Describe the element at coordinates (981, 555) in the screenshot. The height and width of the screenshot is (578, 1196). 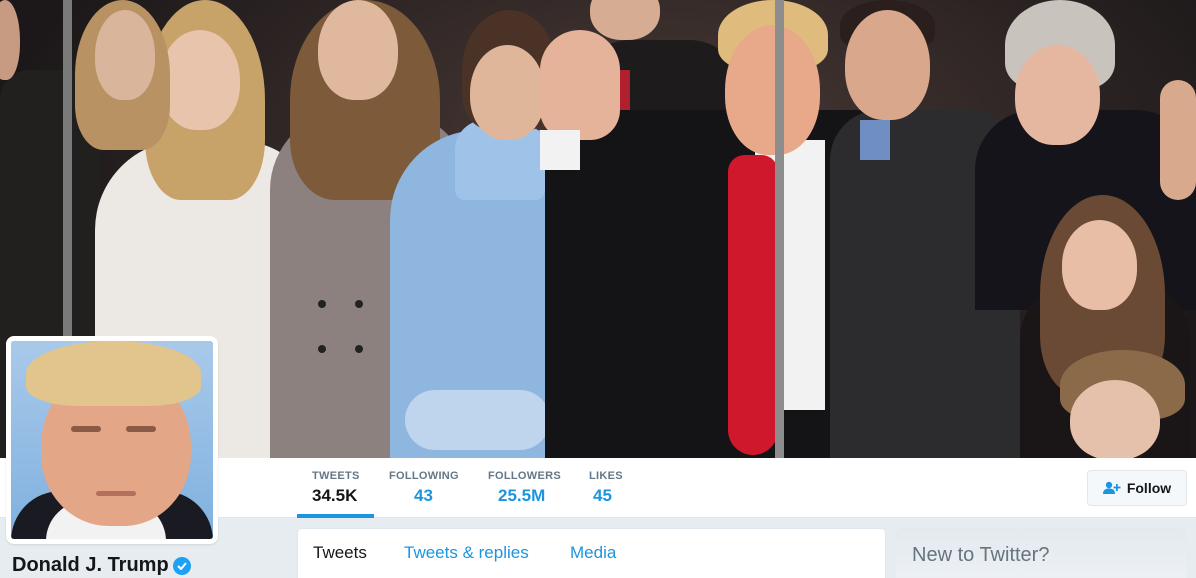
I see `signup-module-title: New to Twitter?` at that location.